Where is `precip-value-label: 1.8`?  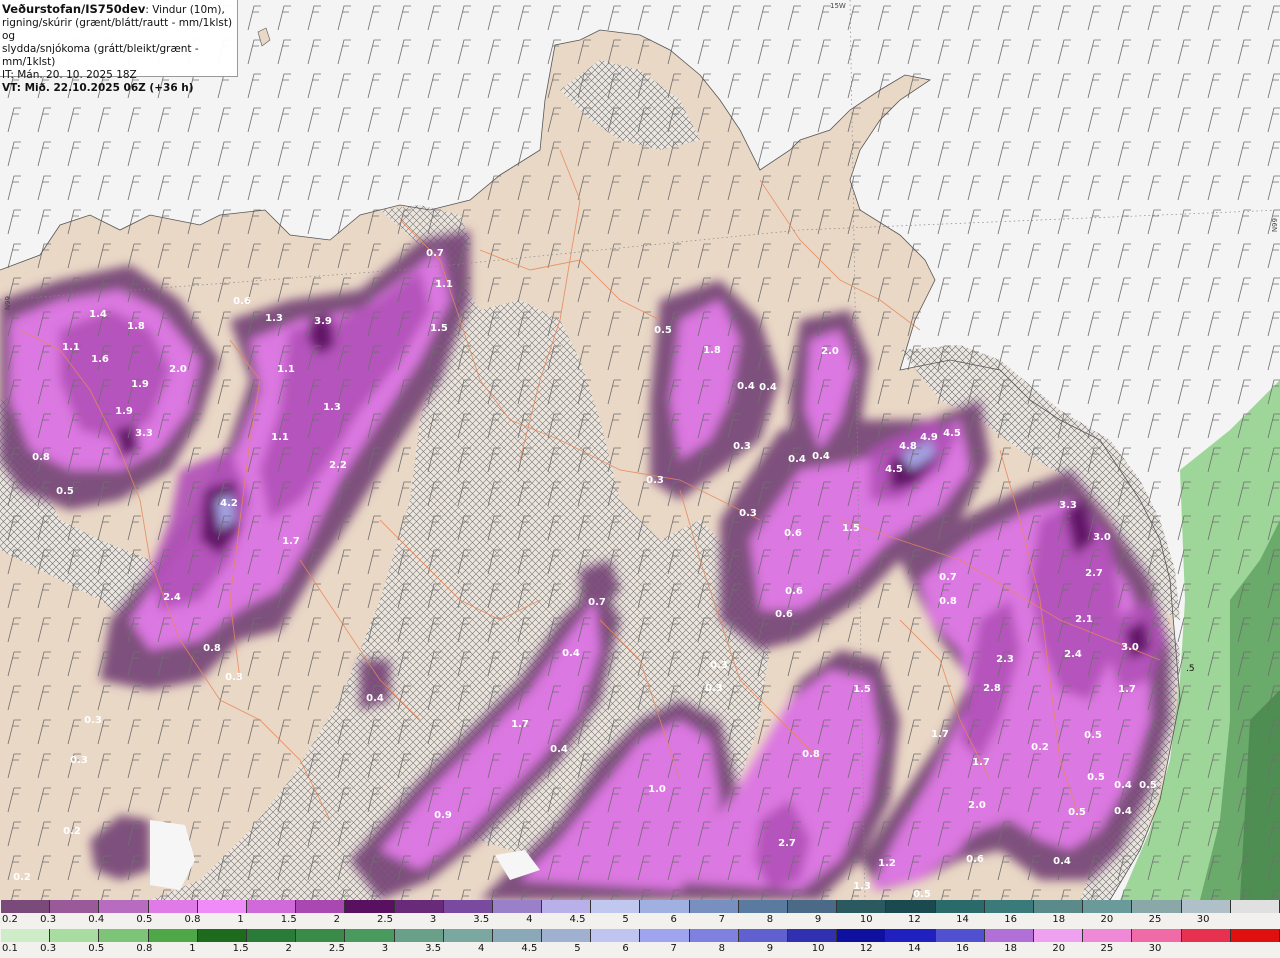
precip-value-label: 1.8 is located at coordinates (712, 350).